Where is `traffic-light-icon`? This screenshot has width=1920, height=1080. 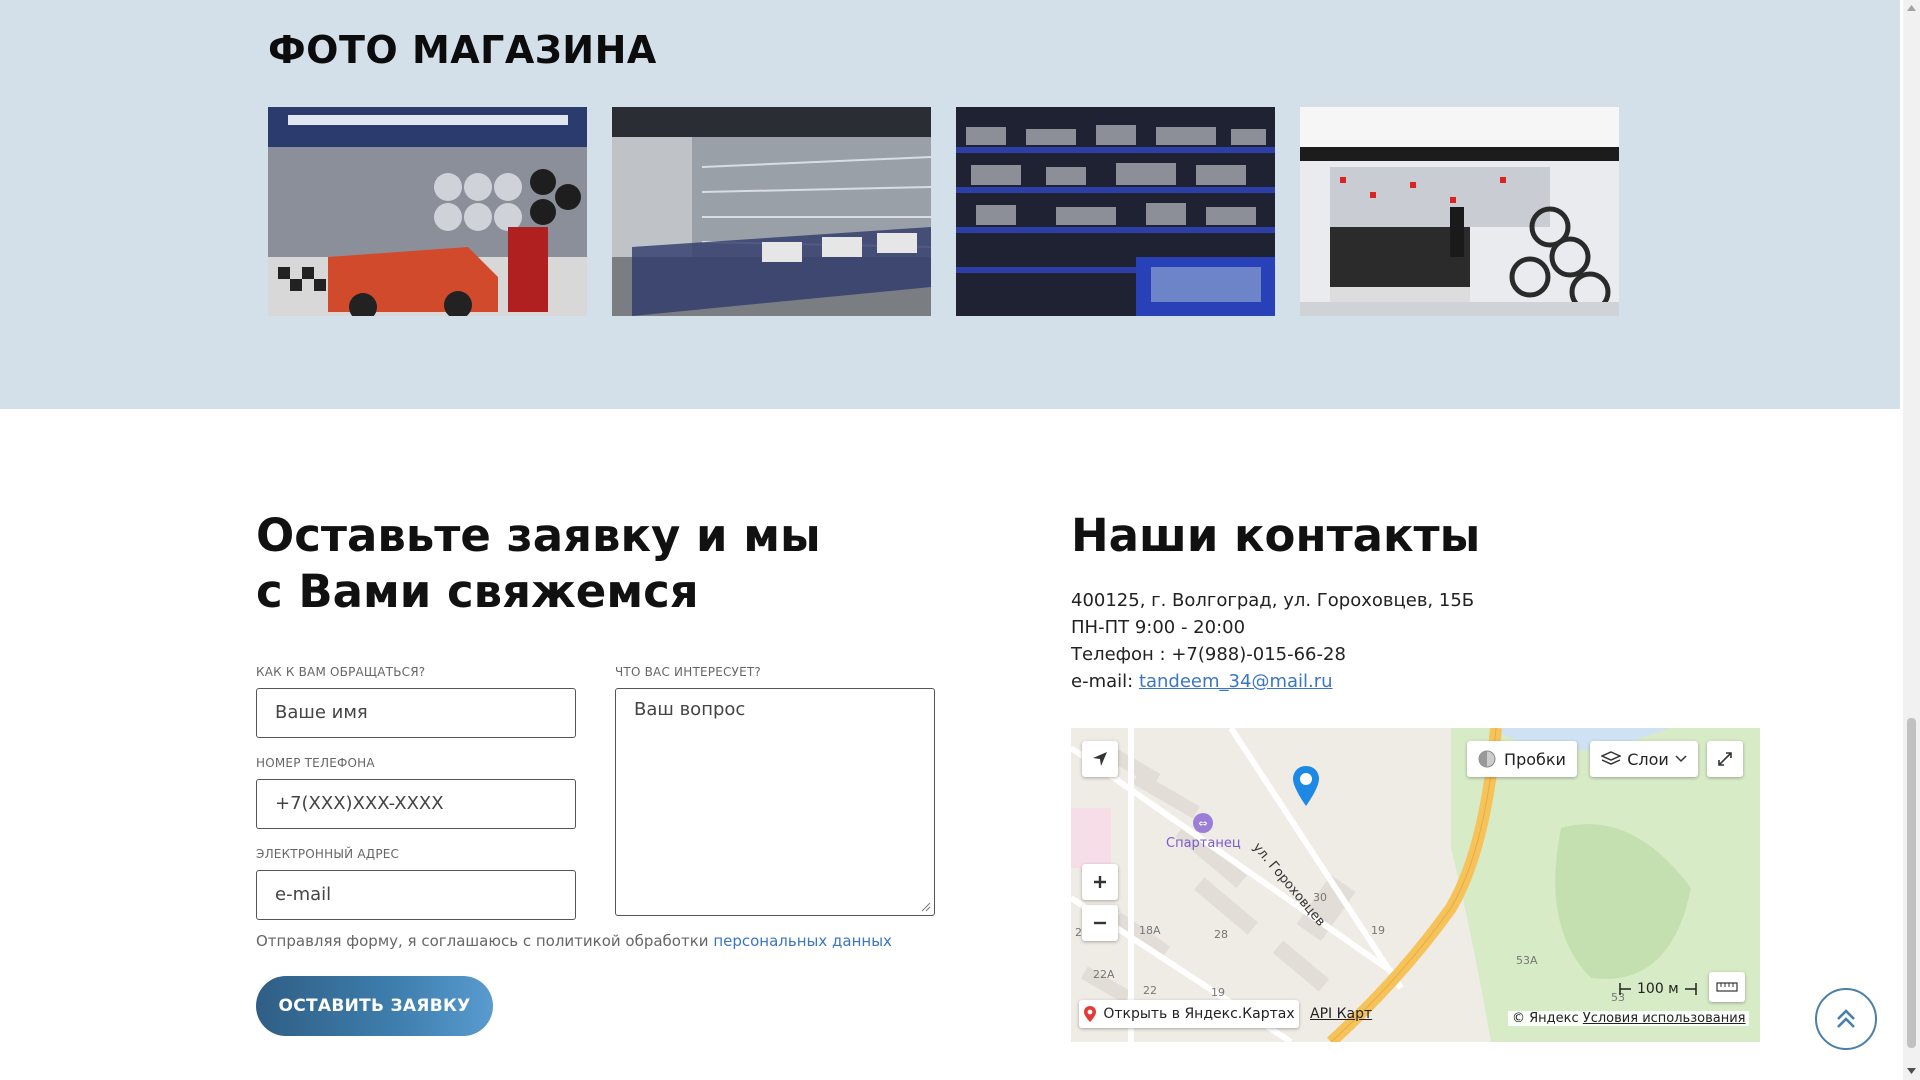
traffic-light-icon is located at coordinates (1487, 759).